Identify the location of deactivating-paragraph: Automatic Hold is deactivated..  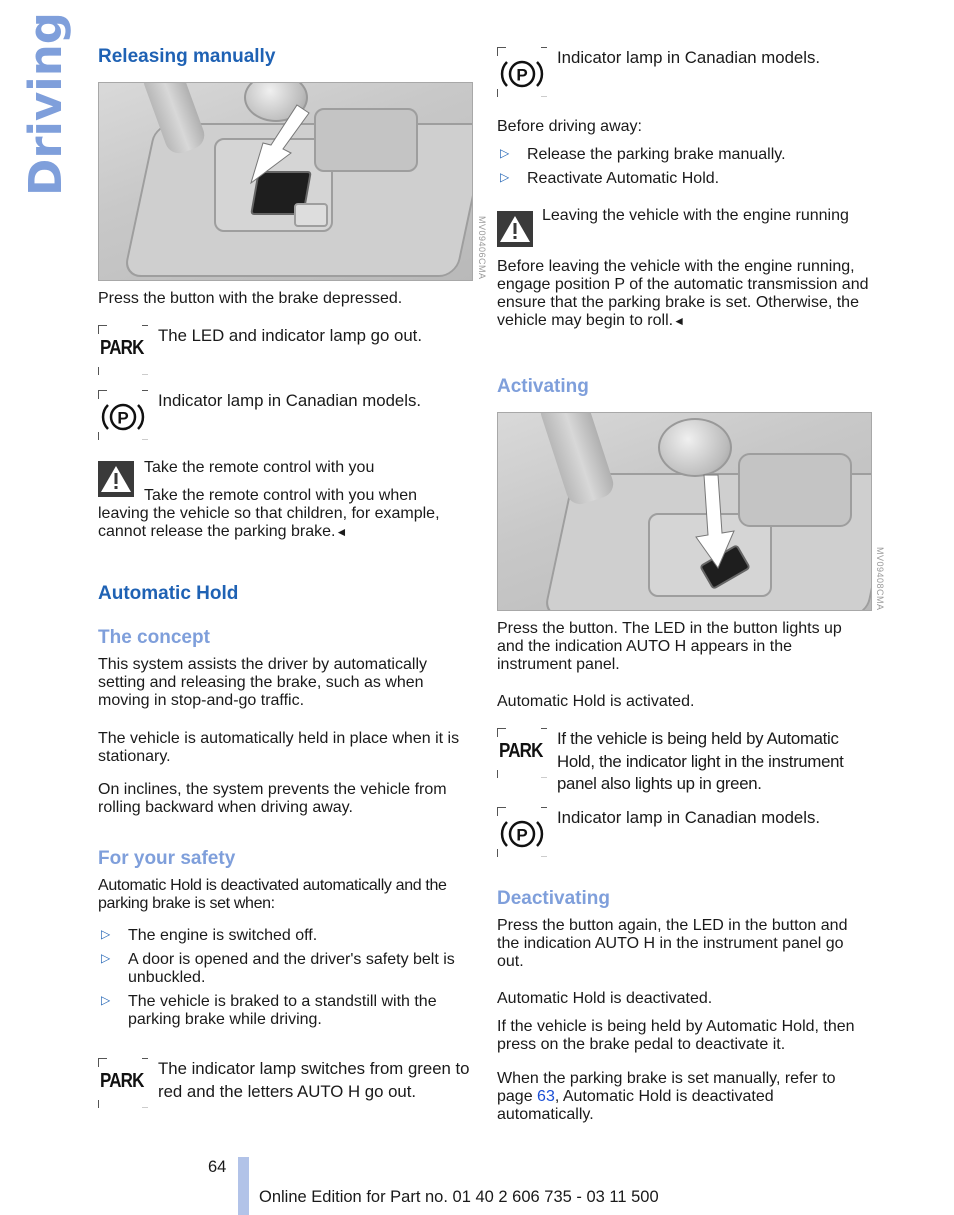
(605, 998).